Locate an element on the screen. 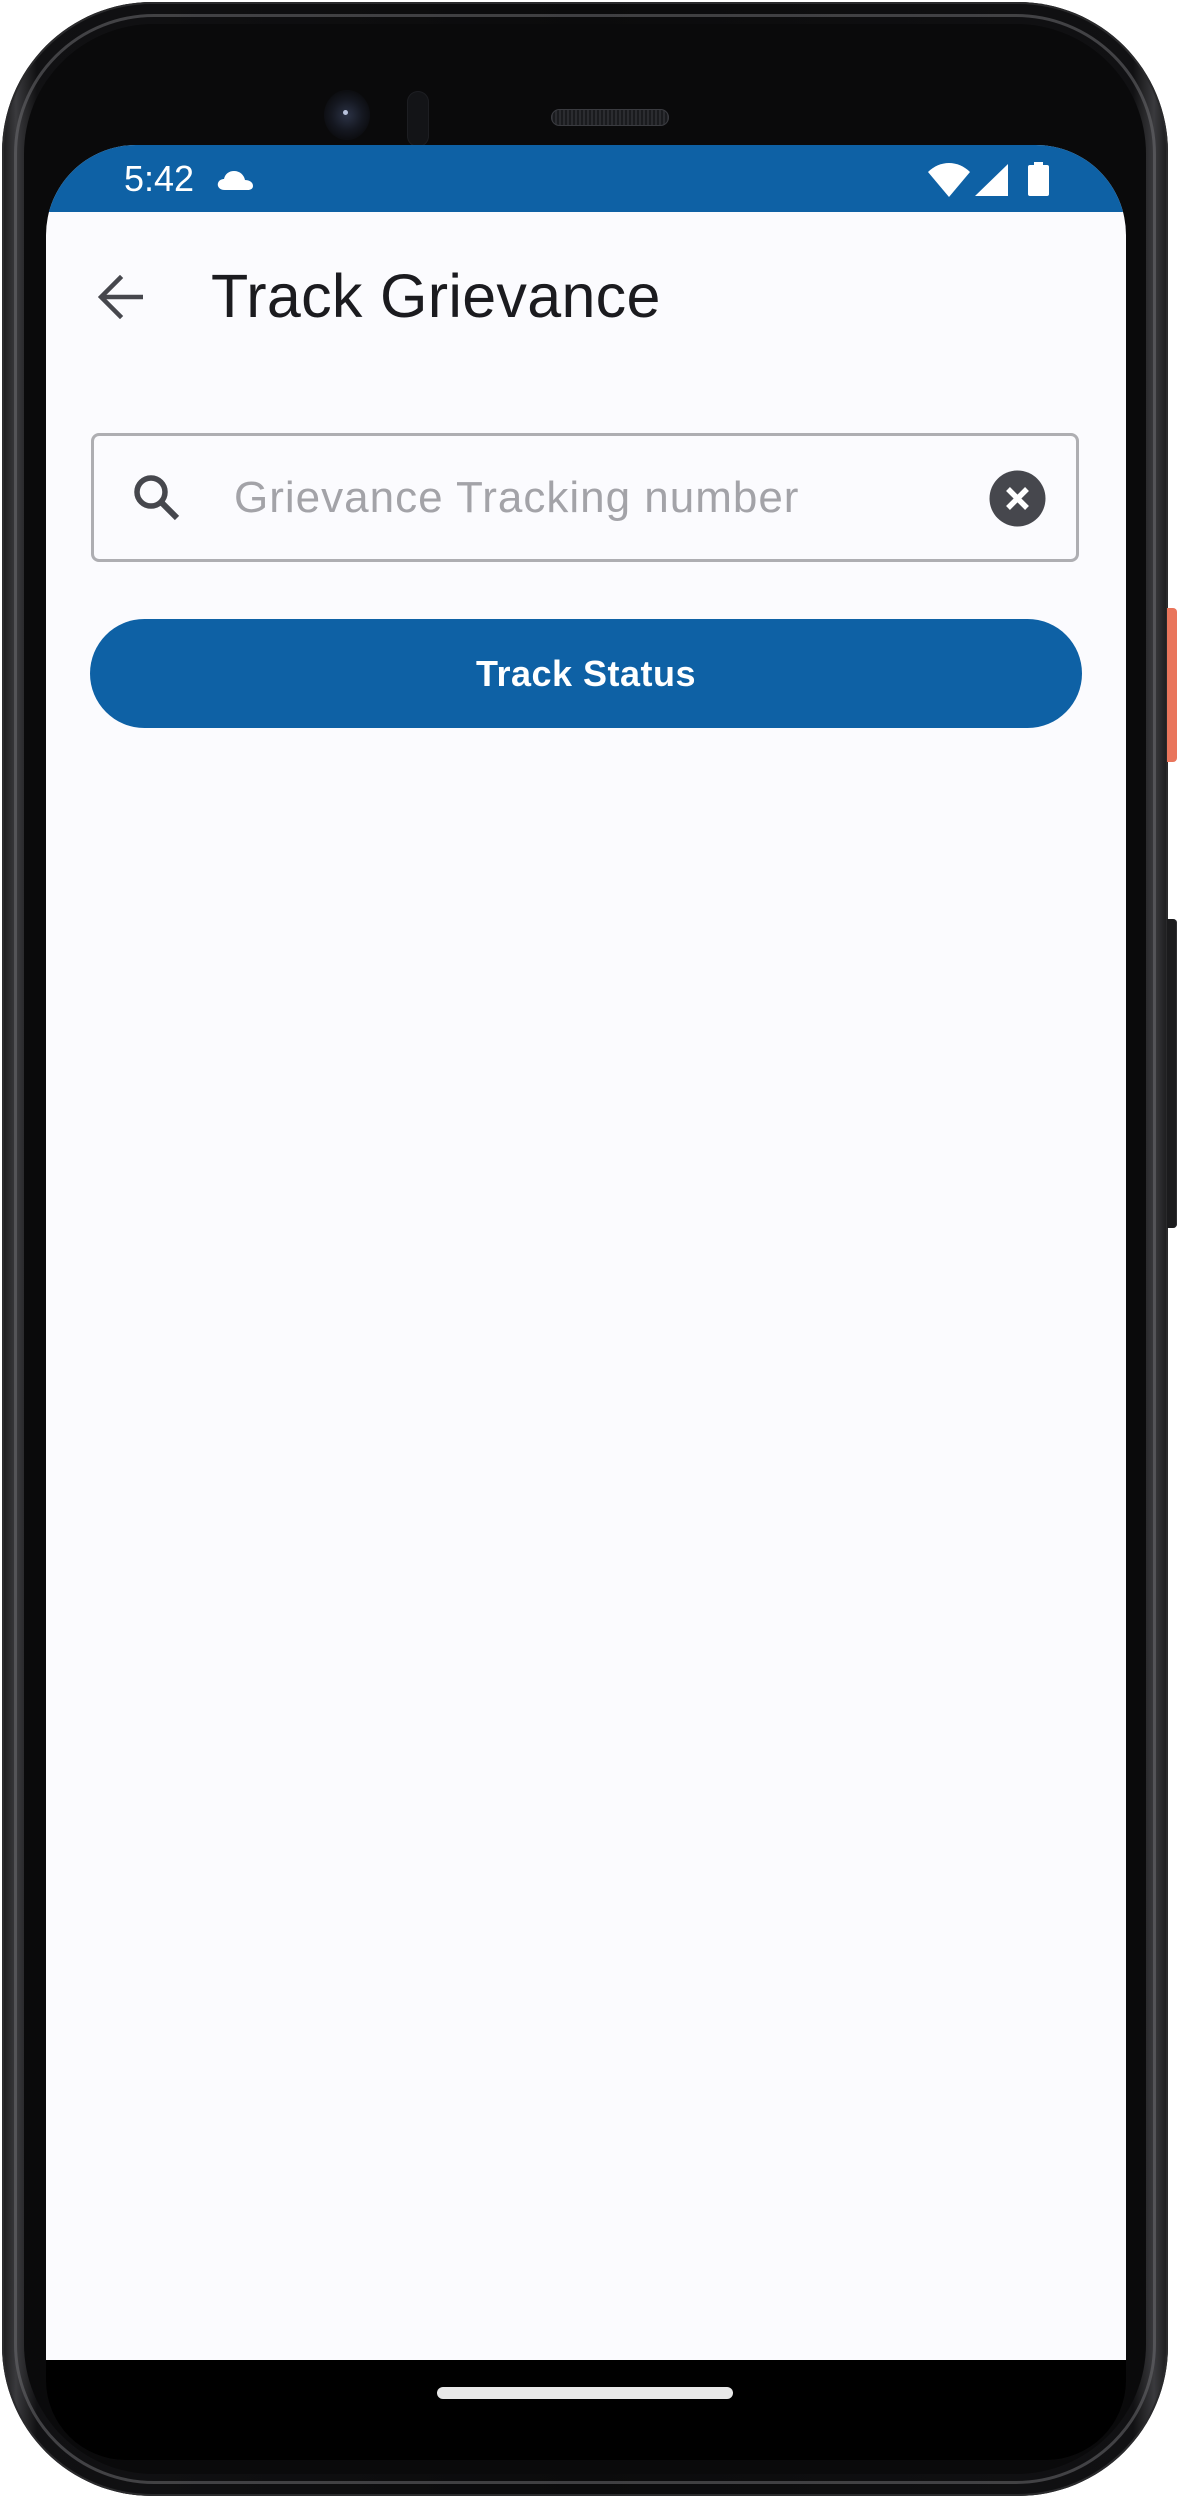 Image resolution: width=1178 pixels, height=2498 pixels. power-button is located at coordinates (1172, 685).